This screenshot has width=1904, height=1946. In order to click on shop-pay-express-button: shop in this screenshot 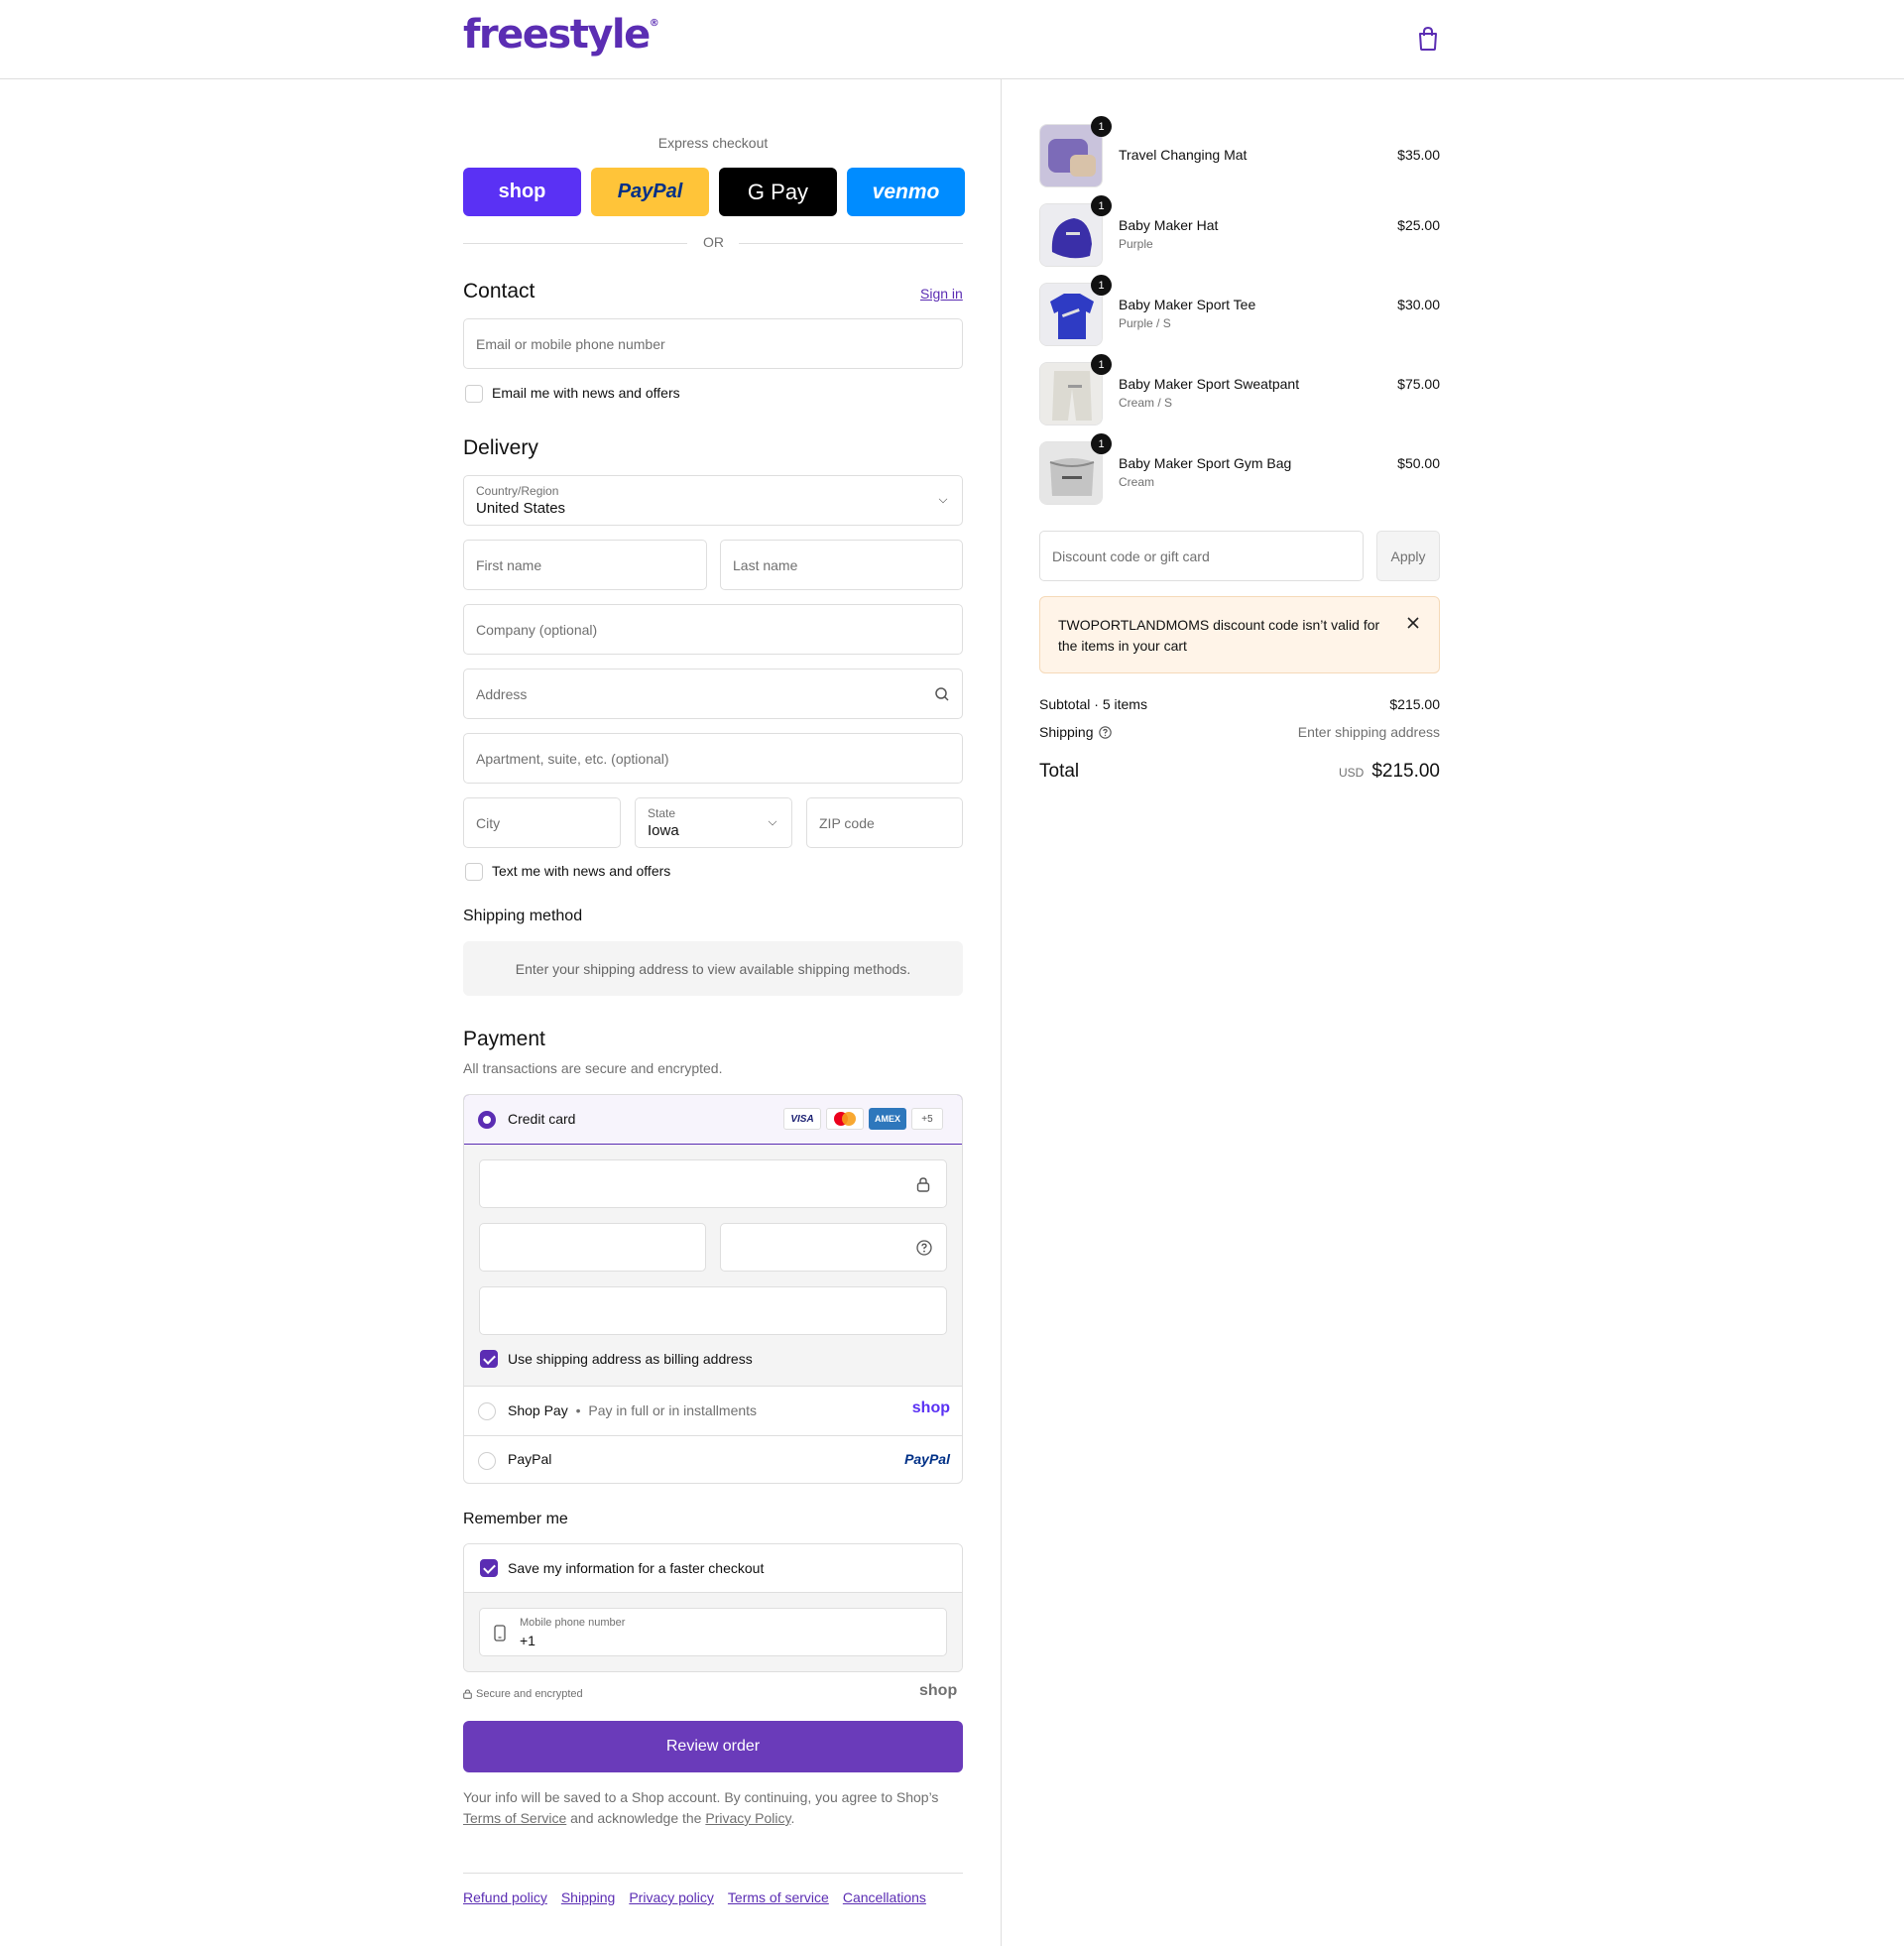, I will do `click(522, 192)`.